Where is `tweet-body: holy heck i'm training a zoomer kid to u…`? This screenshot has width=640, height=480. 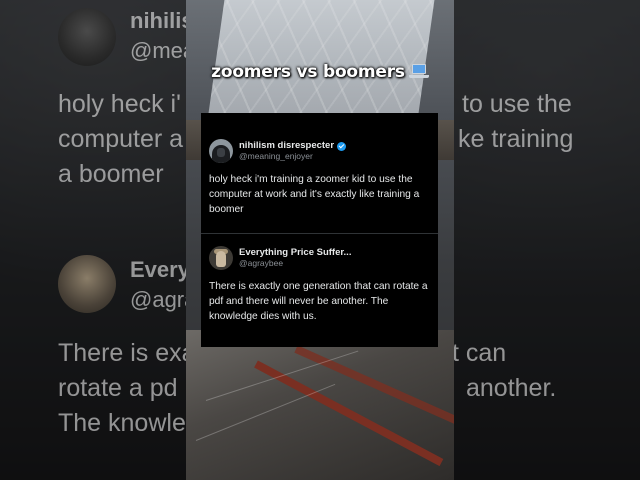 tweet-body: holy heck i'm training a zoomer kid to u… is located at coordinates (314, 194).